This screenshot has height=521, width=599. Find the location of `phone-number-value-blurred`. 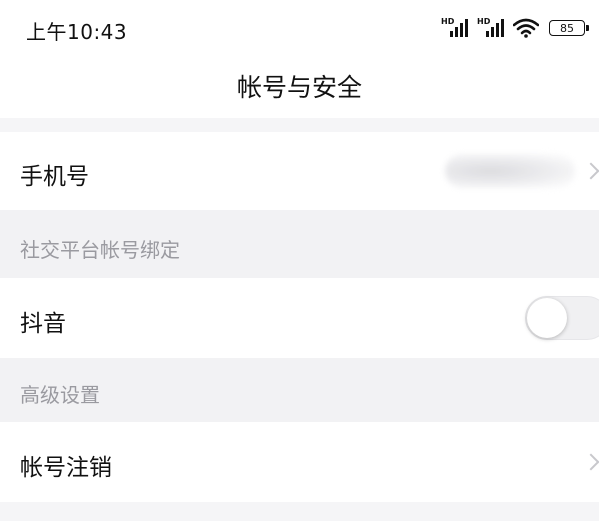

phone-number-value-blurred is located at coordinates (510, 171).